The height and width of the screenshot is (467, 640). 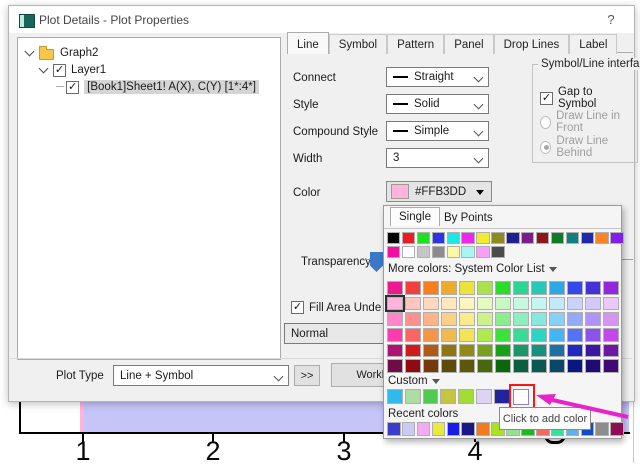 What do you see at coordinates (308, 43) in the screenshot?
I see `tab-line: Line` at bounding box center [308, 43].